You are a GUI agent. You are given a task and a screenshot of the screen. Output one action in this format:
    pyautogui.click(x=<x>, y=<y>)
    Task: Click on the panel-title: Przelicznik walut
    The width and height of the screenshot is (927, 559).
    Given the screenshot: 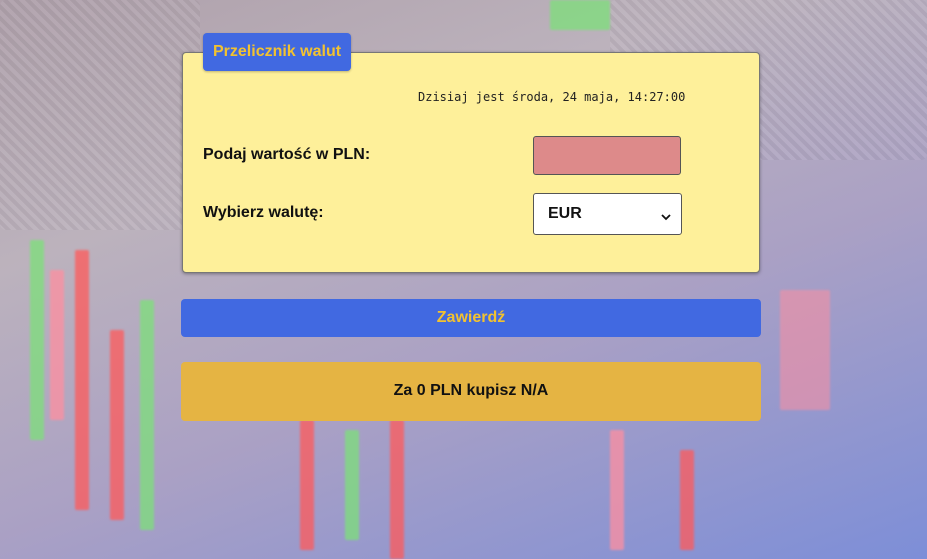 What is the action you would take?
    pyautogui.click(x=277, y=52)
    